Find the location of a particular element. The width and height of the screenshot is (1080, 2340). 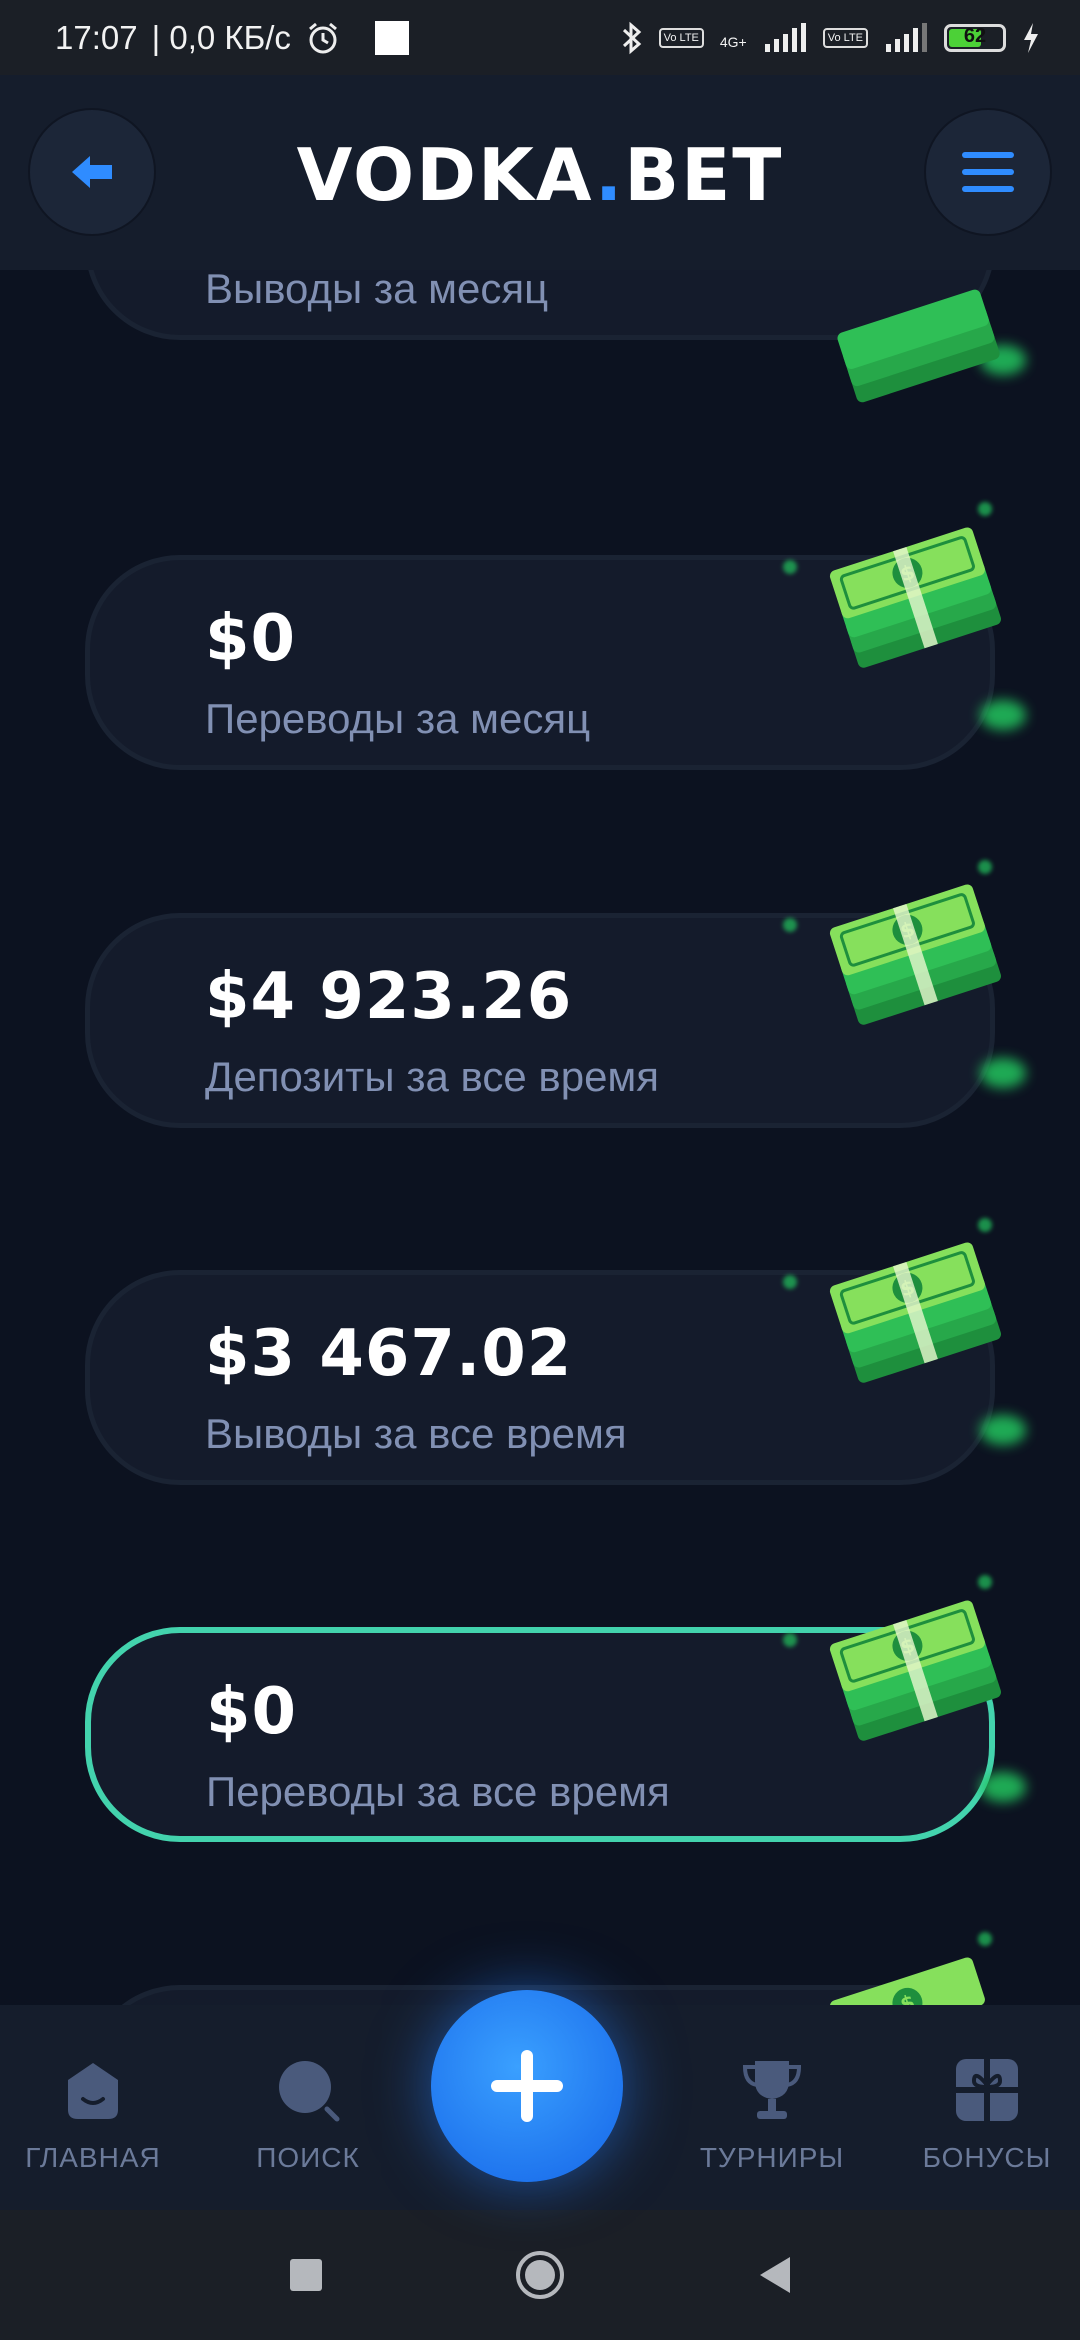

back-system-icon is located at coordinates (774, 2275).